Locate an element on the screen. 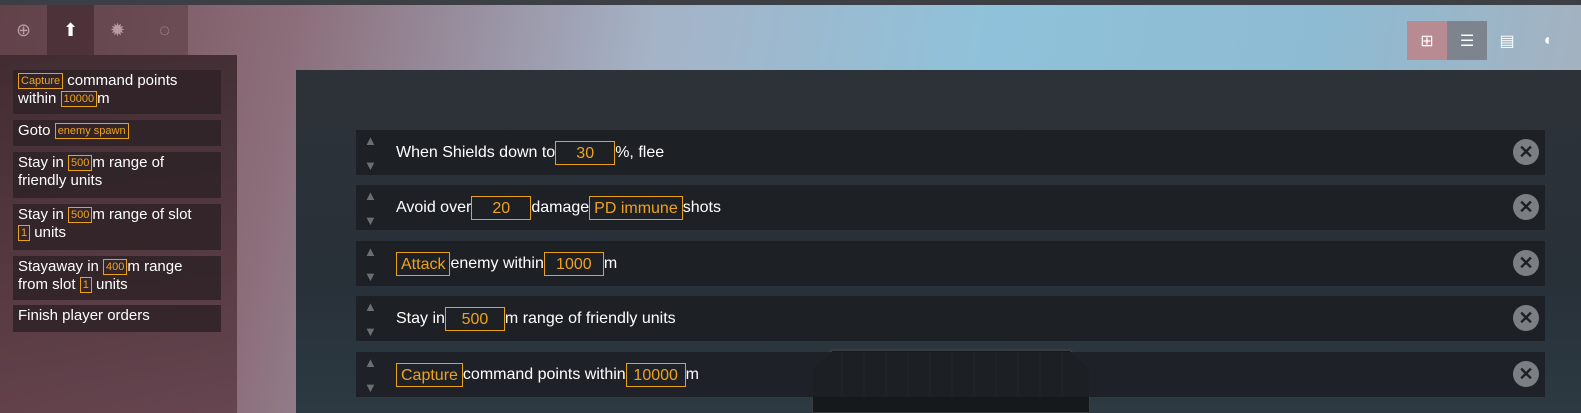 This screenshot has width=1581, height=413. item-text: m range of is located at coordinates (128, 162).